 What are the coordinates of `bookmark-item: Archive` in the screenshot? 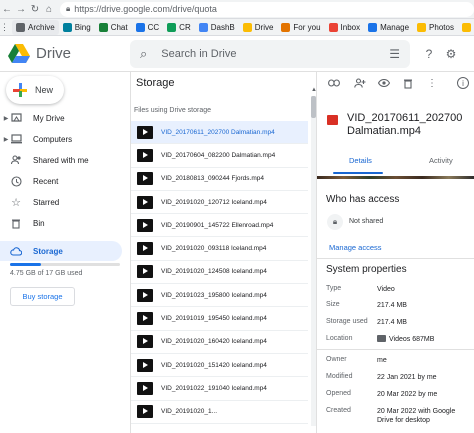 It's located at (35, 27).